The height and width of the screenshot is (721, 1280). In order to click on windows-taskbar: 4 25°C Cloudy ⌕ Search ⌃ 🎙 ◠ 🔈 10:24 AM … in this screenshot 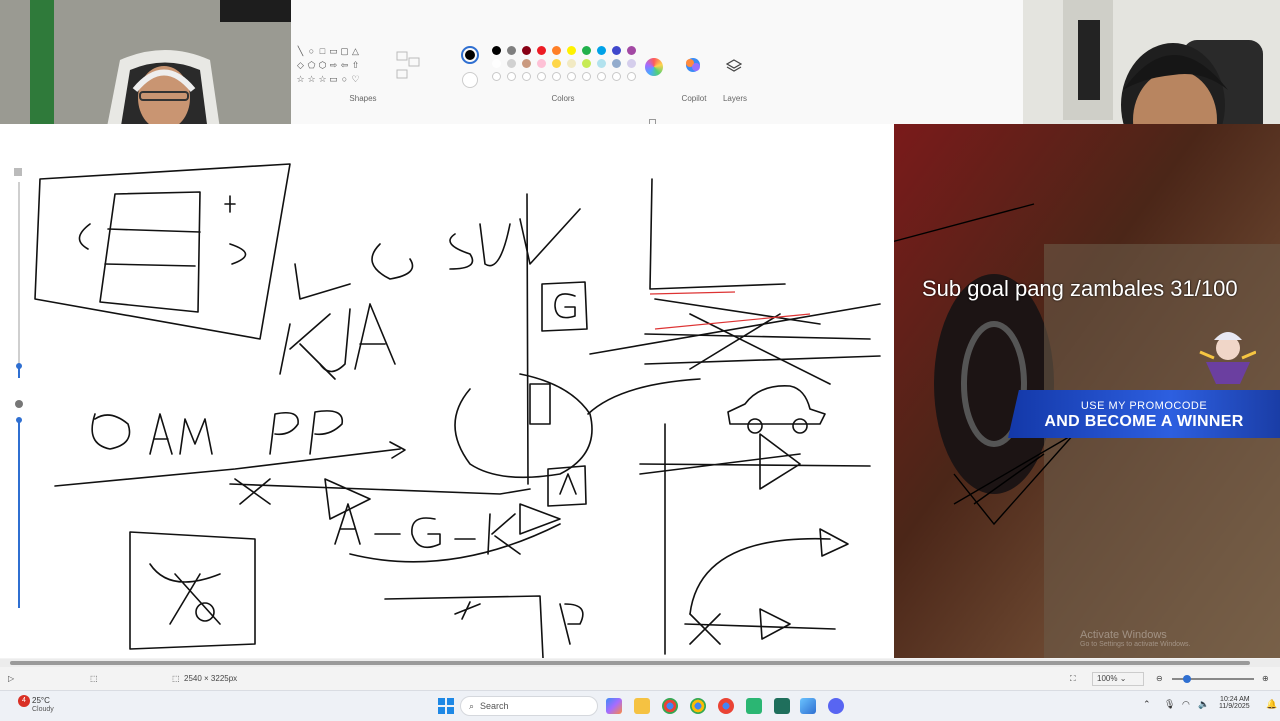, I will do `click(640, 705)`.